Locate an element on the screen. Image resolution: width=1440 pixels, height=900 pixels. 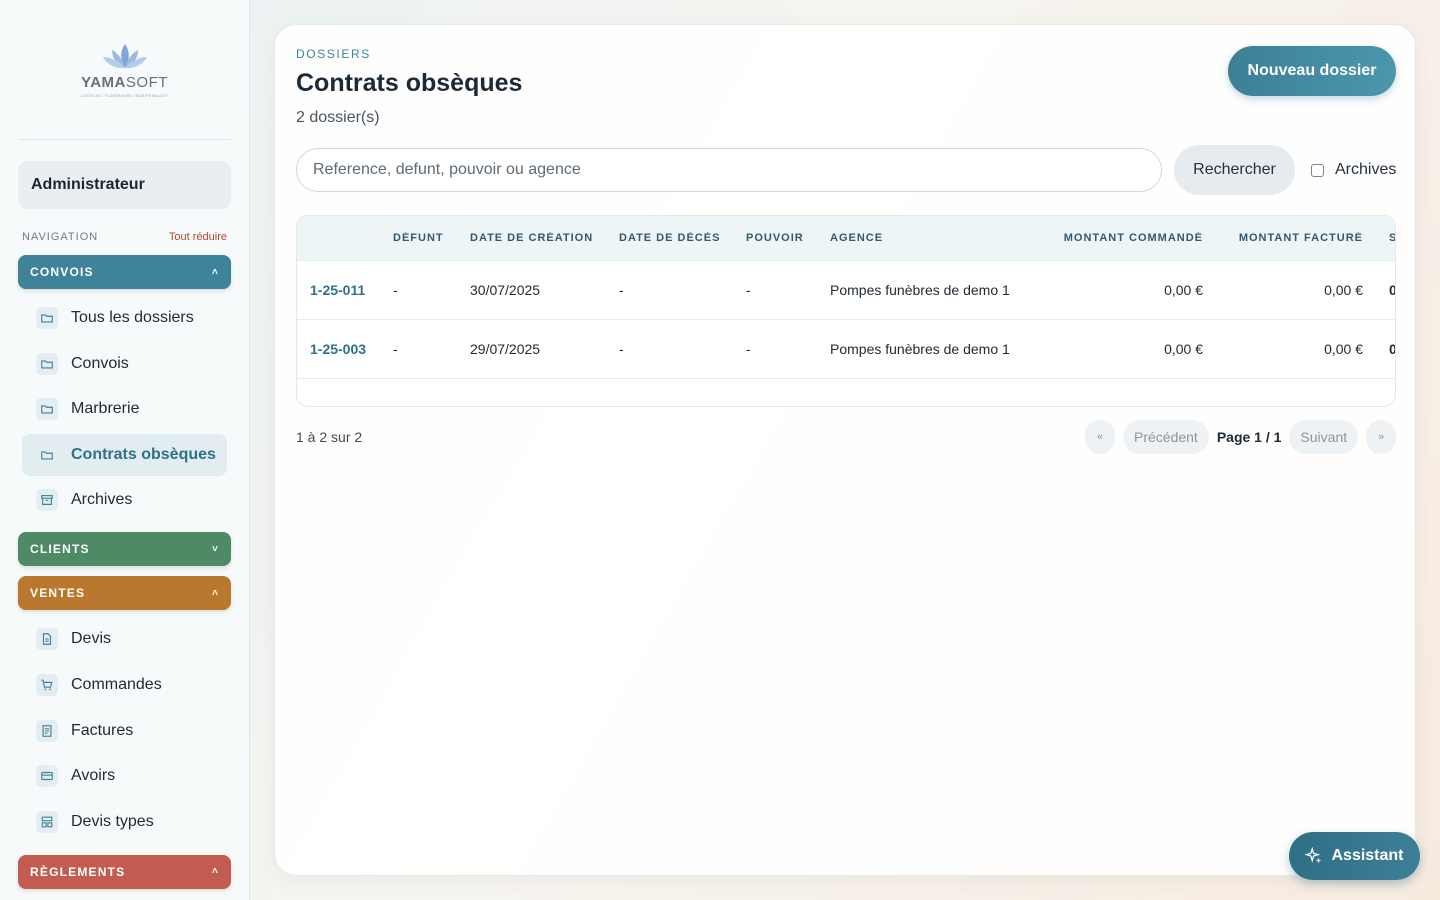
sidebar-item-label: Archives is located at coordinates (102, 500).